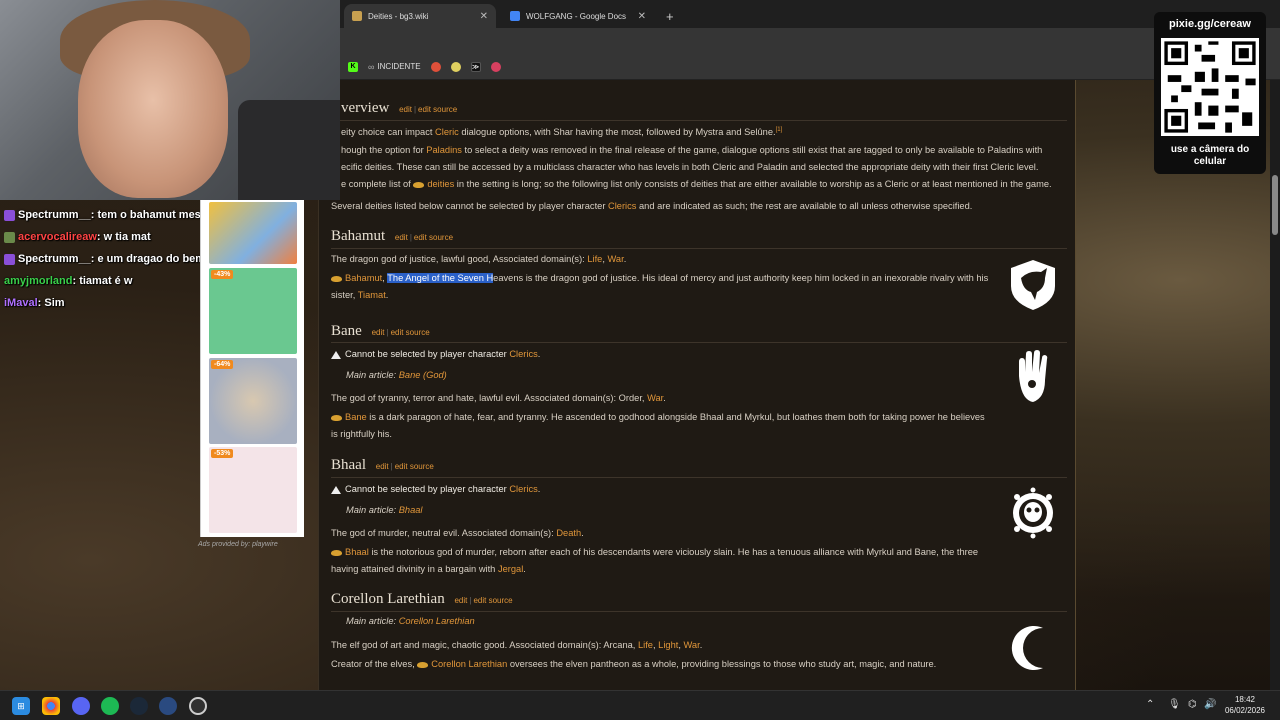 The height and width of the screenshot is (720, 1280). What do you see at coordinates (1210, 155) in the screenshot?
I see `qr-caption: use a câmera do celular` at bounding box center [1210, 155].